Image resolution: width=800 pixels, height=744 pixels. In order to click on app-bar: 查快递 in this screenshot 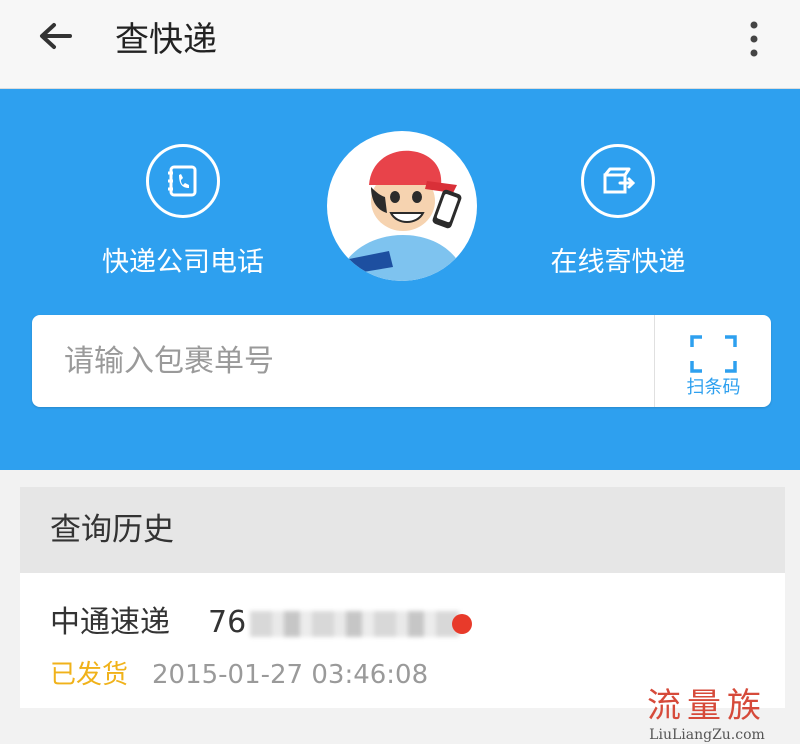, I will do `click(400, 44)`.